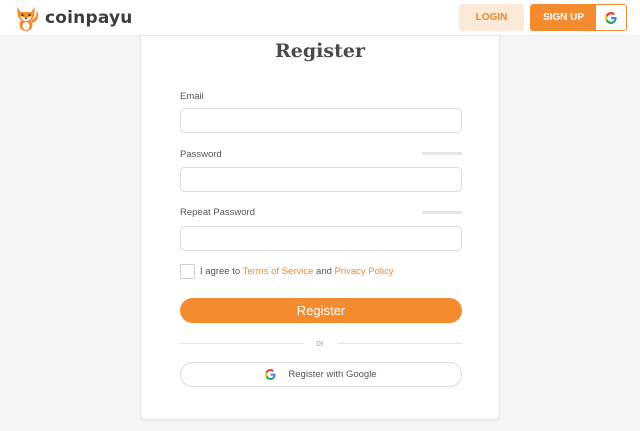 This screenshot has height=431, width=640. I want to click on login-button: LOGIN, so click(491, 17).